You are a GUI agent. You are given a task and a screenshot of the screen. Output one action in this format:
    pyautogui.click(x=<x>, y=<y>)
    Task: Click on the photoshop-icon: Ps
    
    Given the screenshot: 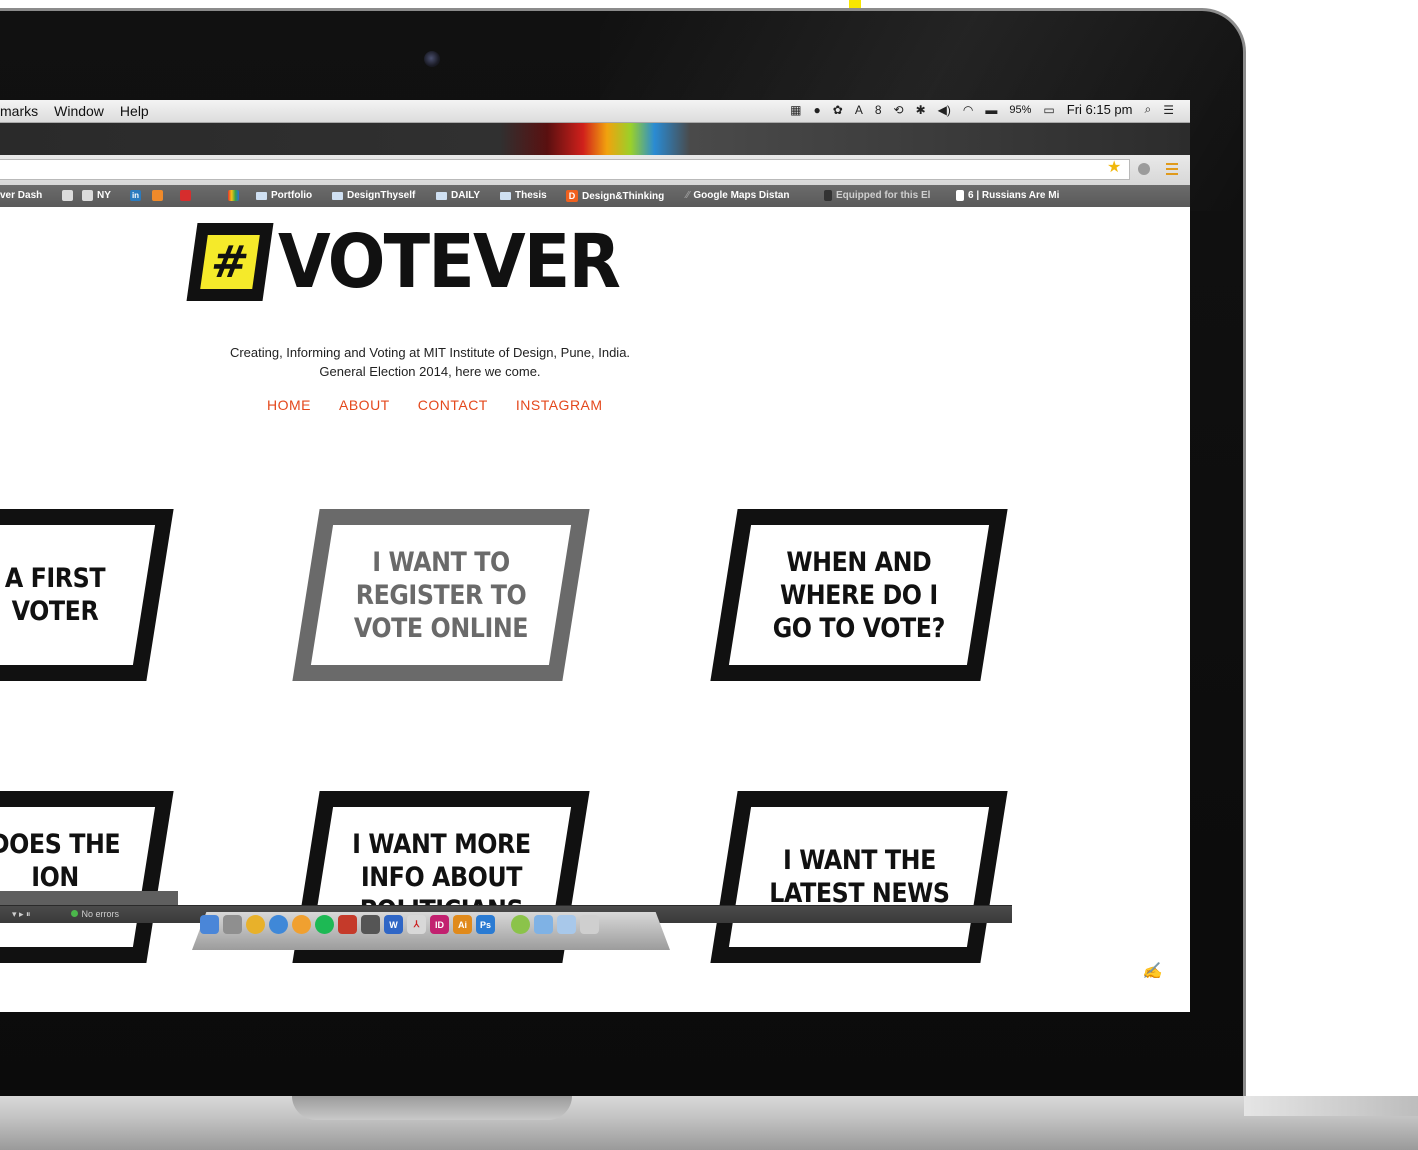 What is the action you would take?
    pyautogui.click(x=485, y=924)
    